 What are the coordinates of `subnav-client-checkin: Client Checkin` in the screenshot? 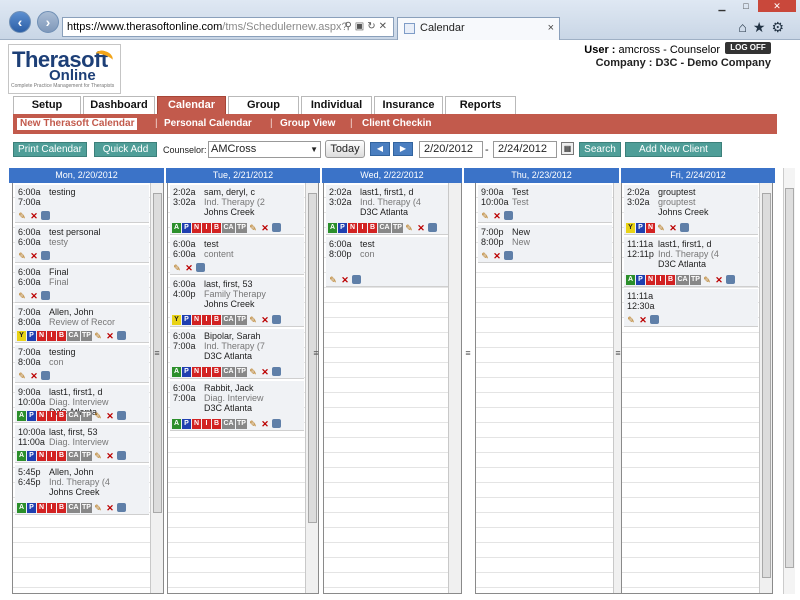 It's located at (396, 124).